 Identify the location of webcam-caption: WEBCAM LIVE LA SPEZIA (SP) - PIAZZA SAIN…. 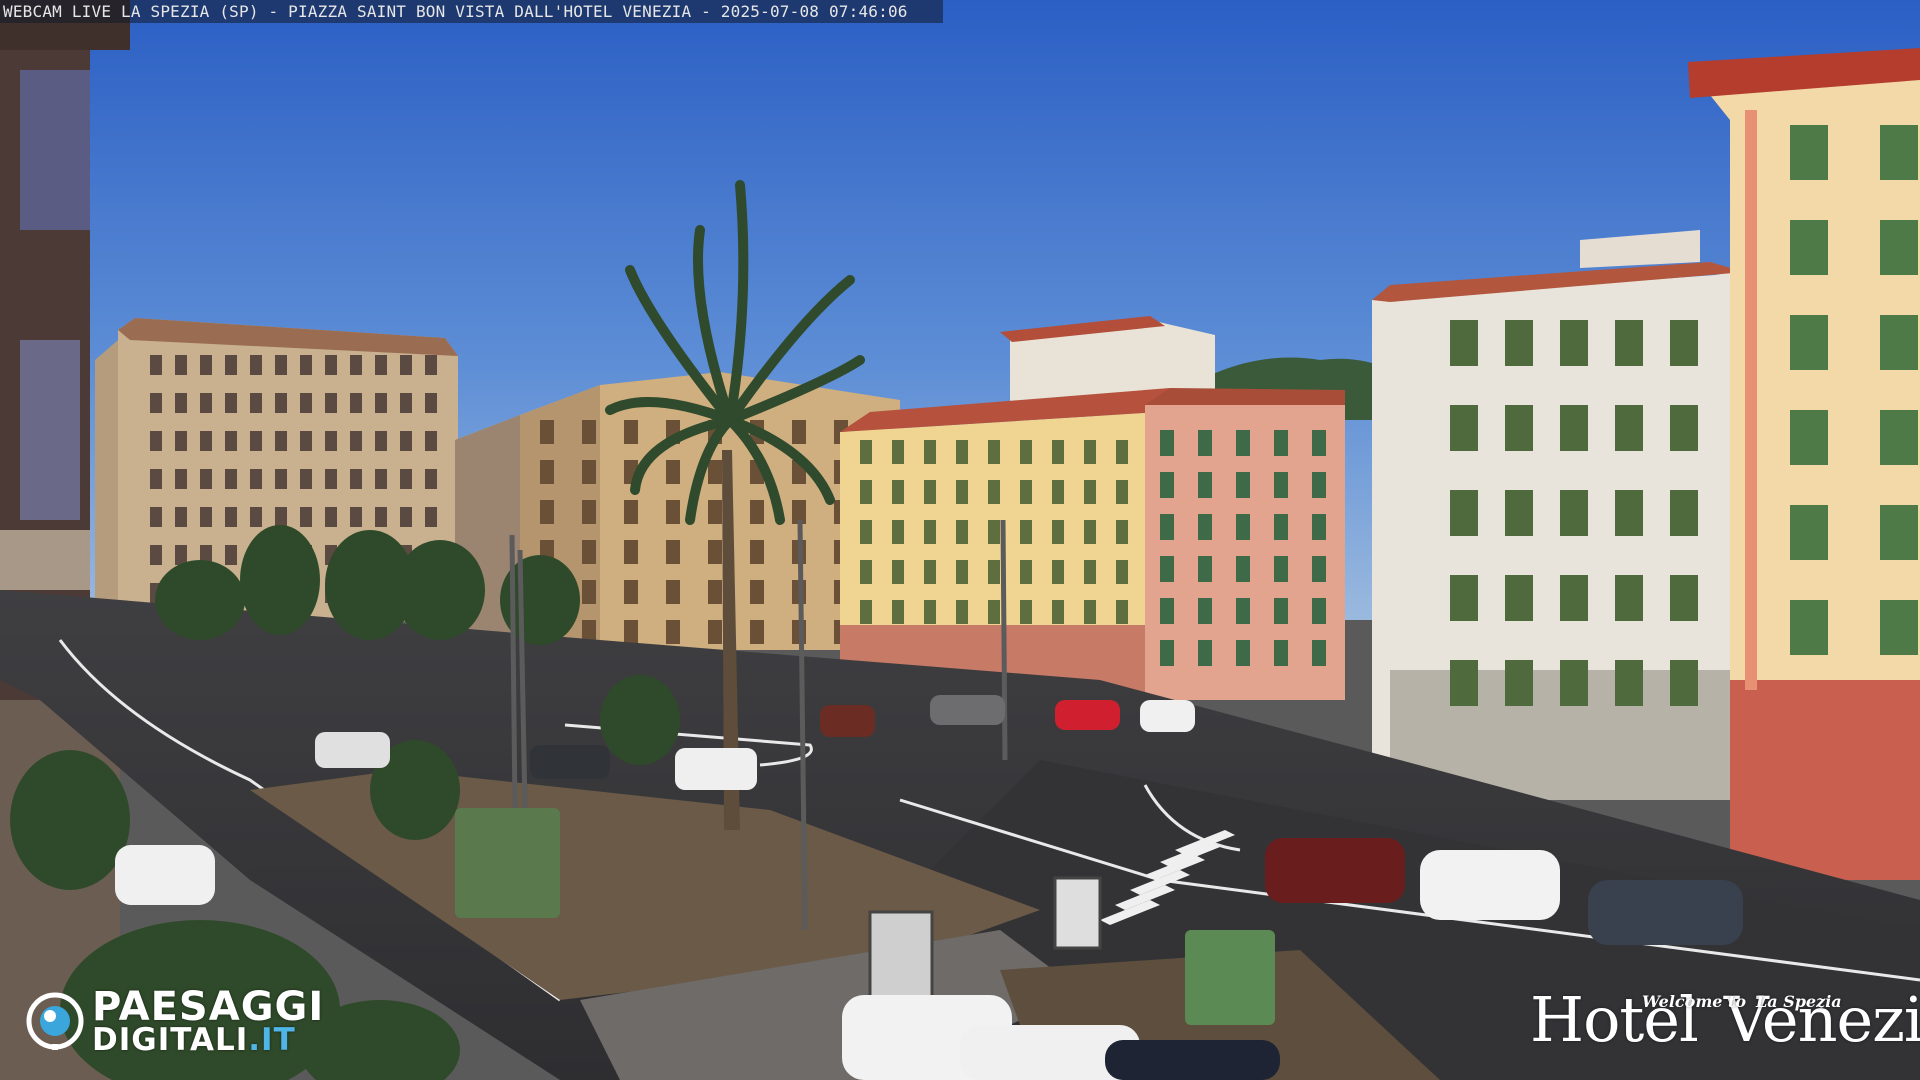
(471, 11).